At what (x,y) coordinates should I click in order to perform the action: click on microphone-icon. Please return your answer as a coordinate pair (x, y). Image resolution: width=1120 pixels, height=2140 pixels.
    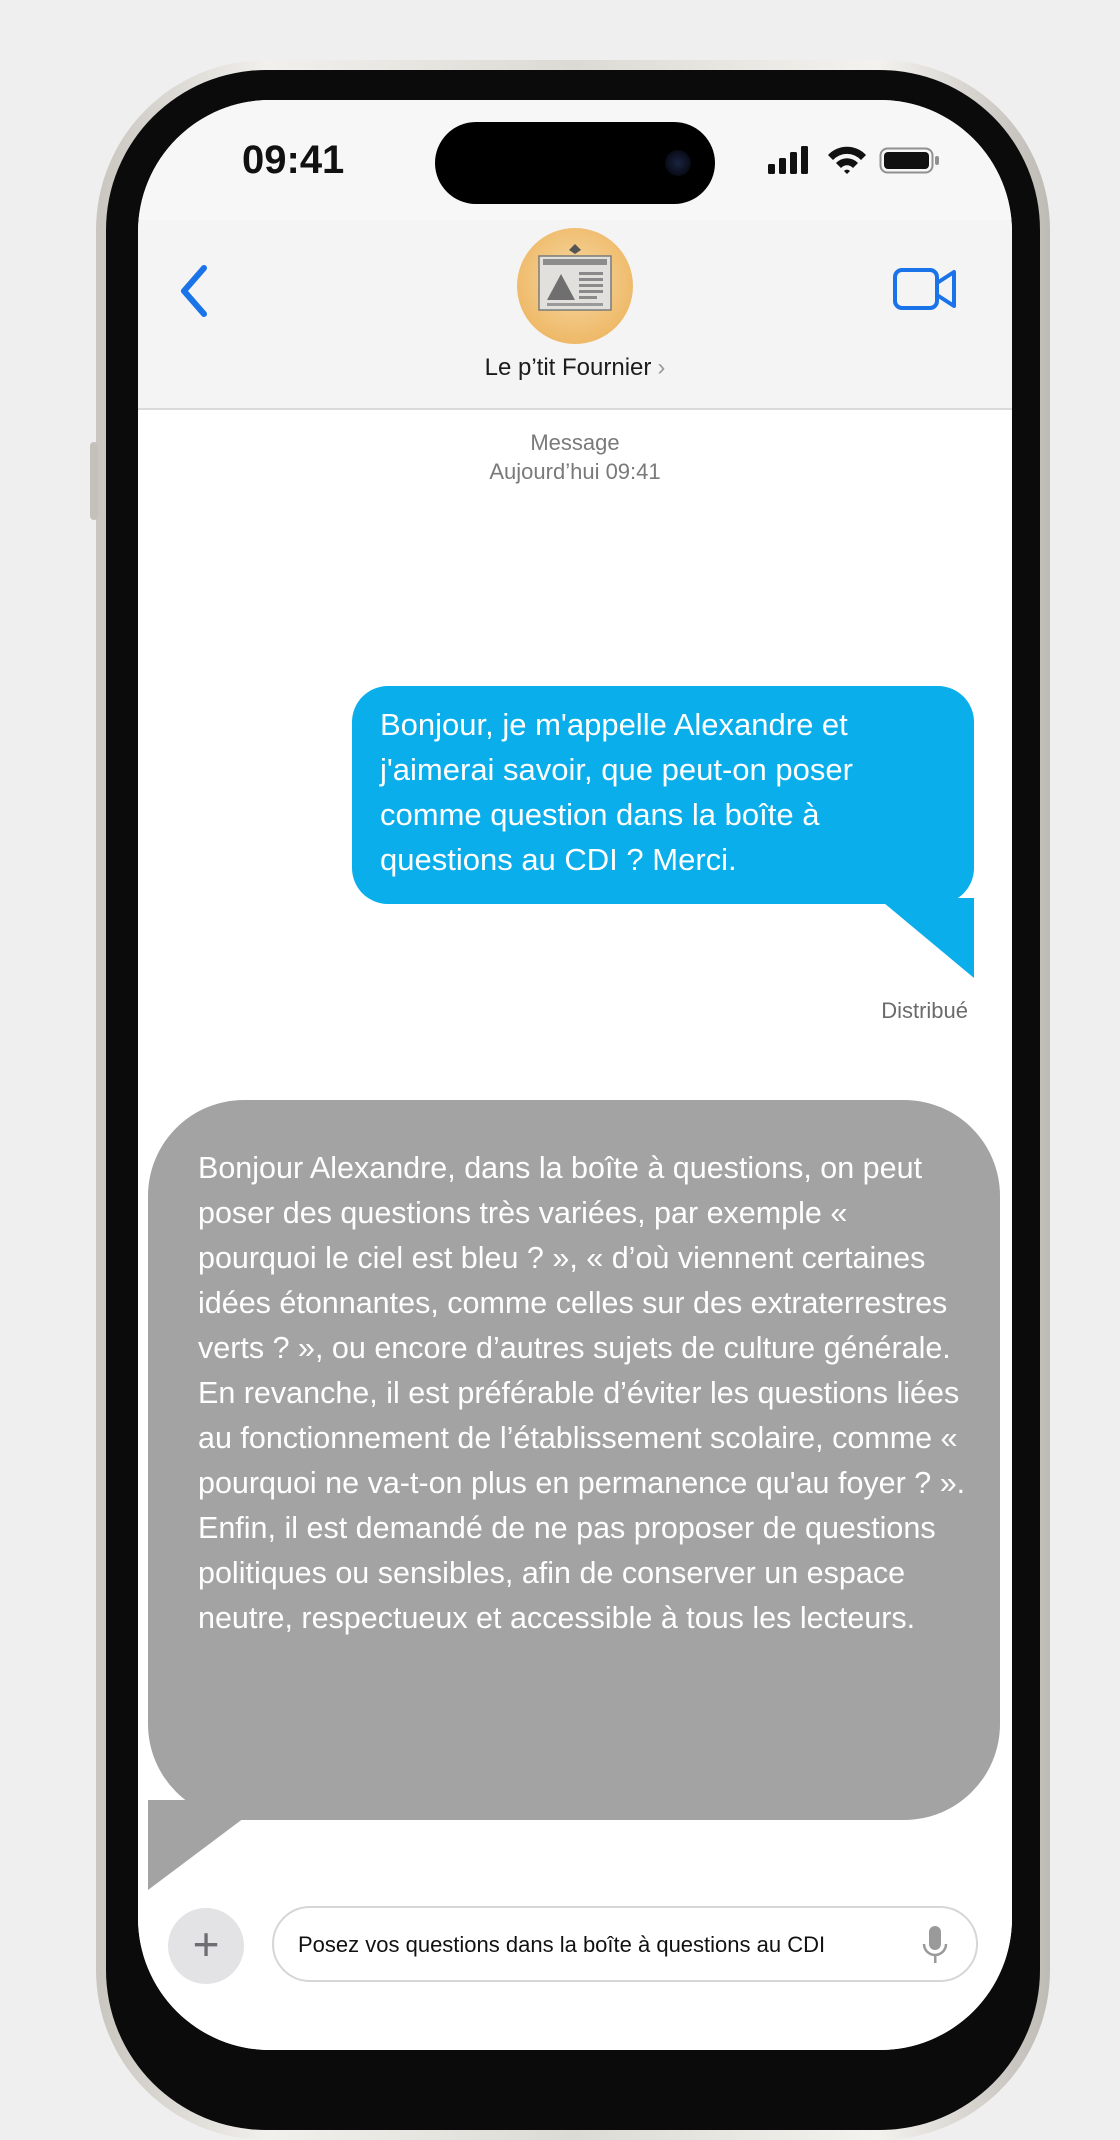
    Looking at the image, I should click on (935, 1945).